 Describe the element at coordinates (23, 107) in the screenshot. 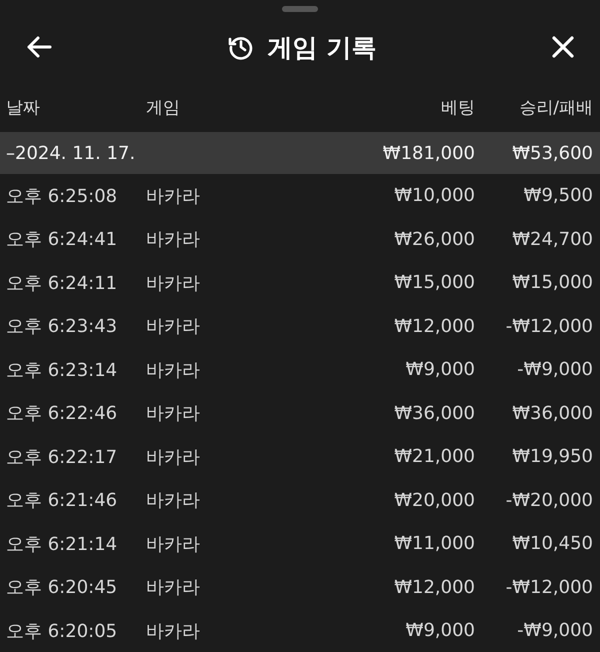

I see `column-header: 날짜` at that location.